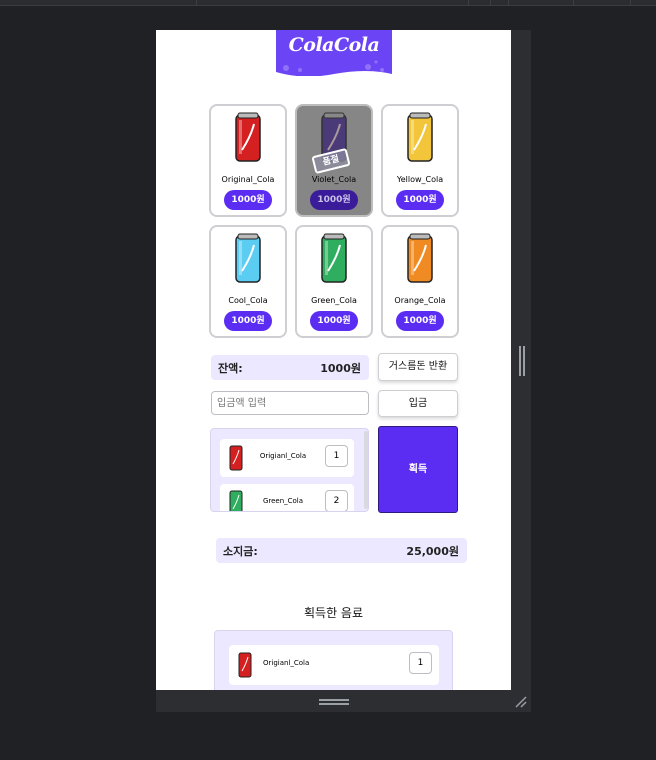 Image resolution: width=656 pixels, height=760 pixels. Describe the element at coordinates (334, 702) in the screenshot. I see `bottom-resize-handle-icon` at that location.